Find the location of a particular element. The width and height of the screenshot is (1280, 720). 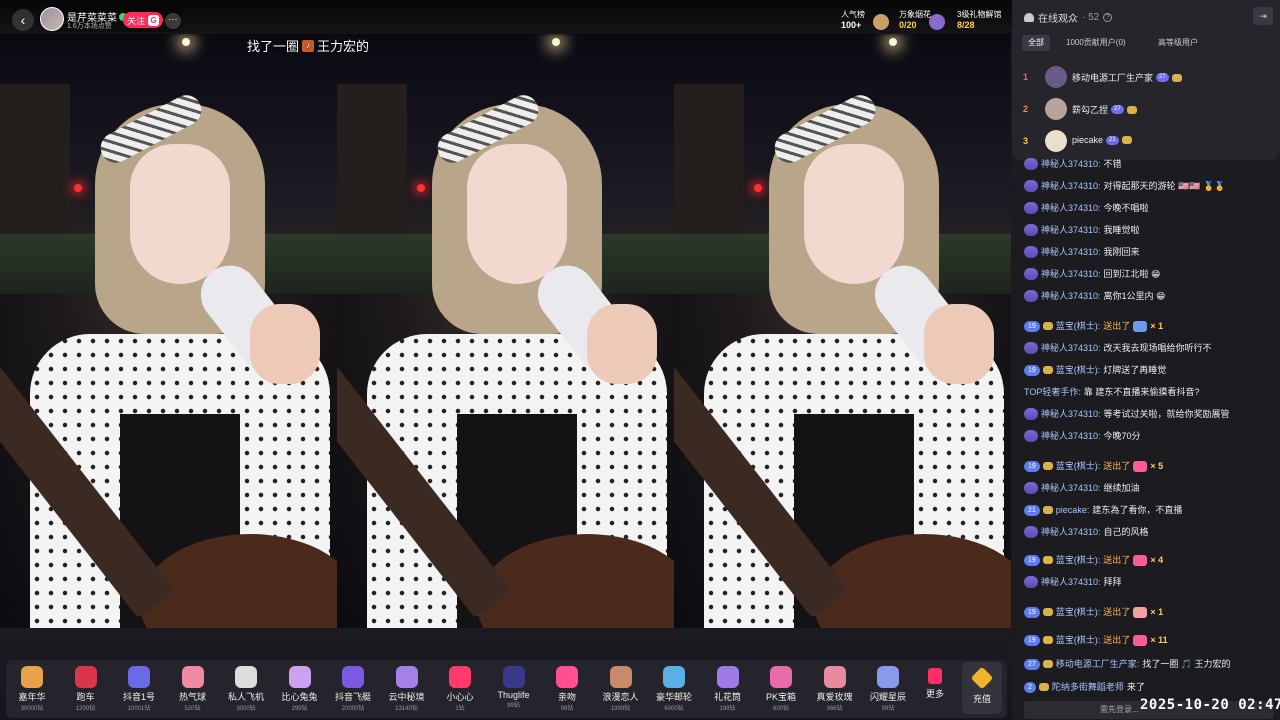

gift-name: 云中秘境 is located at coordinates (406, 697).